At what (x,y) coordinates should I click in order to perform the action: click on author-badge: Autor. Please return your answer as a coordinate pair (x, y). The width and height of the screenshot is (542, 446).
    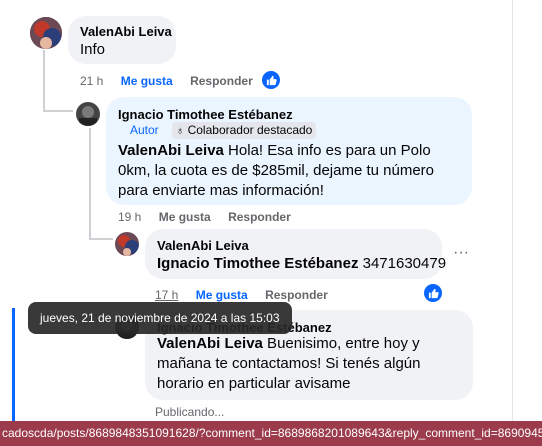
    Looking at the image, I should click on (144, 130).